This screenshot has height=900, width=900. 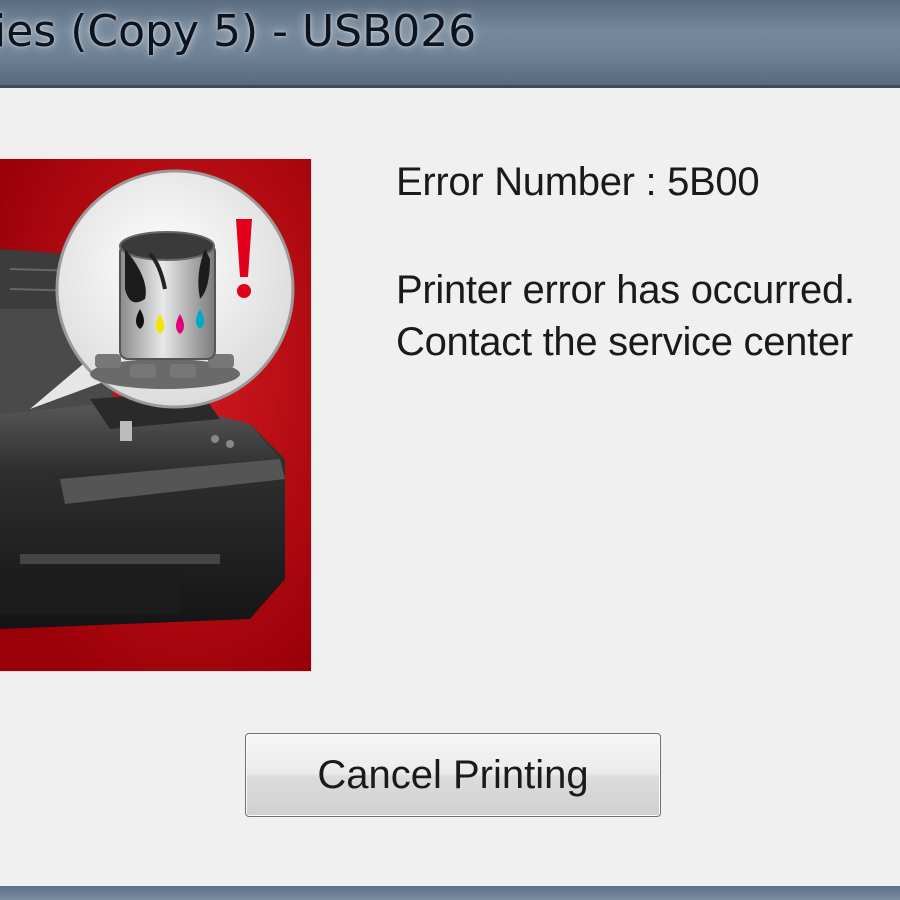 What do you see at coordinates (625, 290) in the screenshot?
I see `error-message-line1: Printer error has occurred.` at bounding box center [625, 290].